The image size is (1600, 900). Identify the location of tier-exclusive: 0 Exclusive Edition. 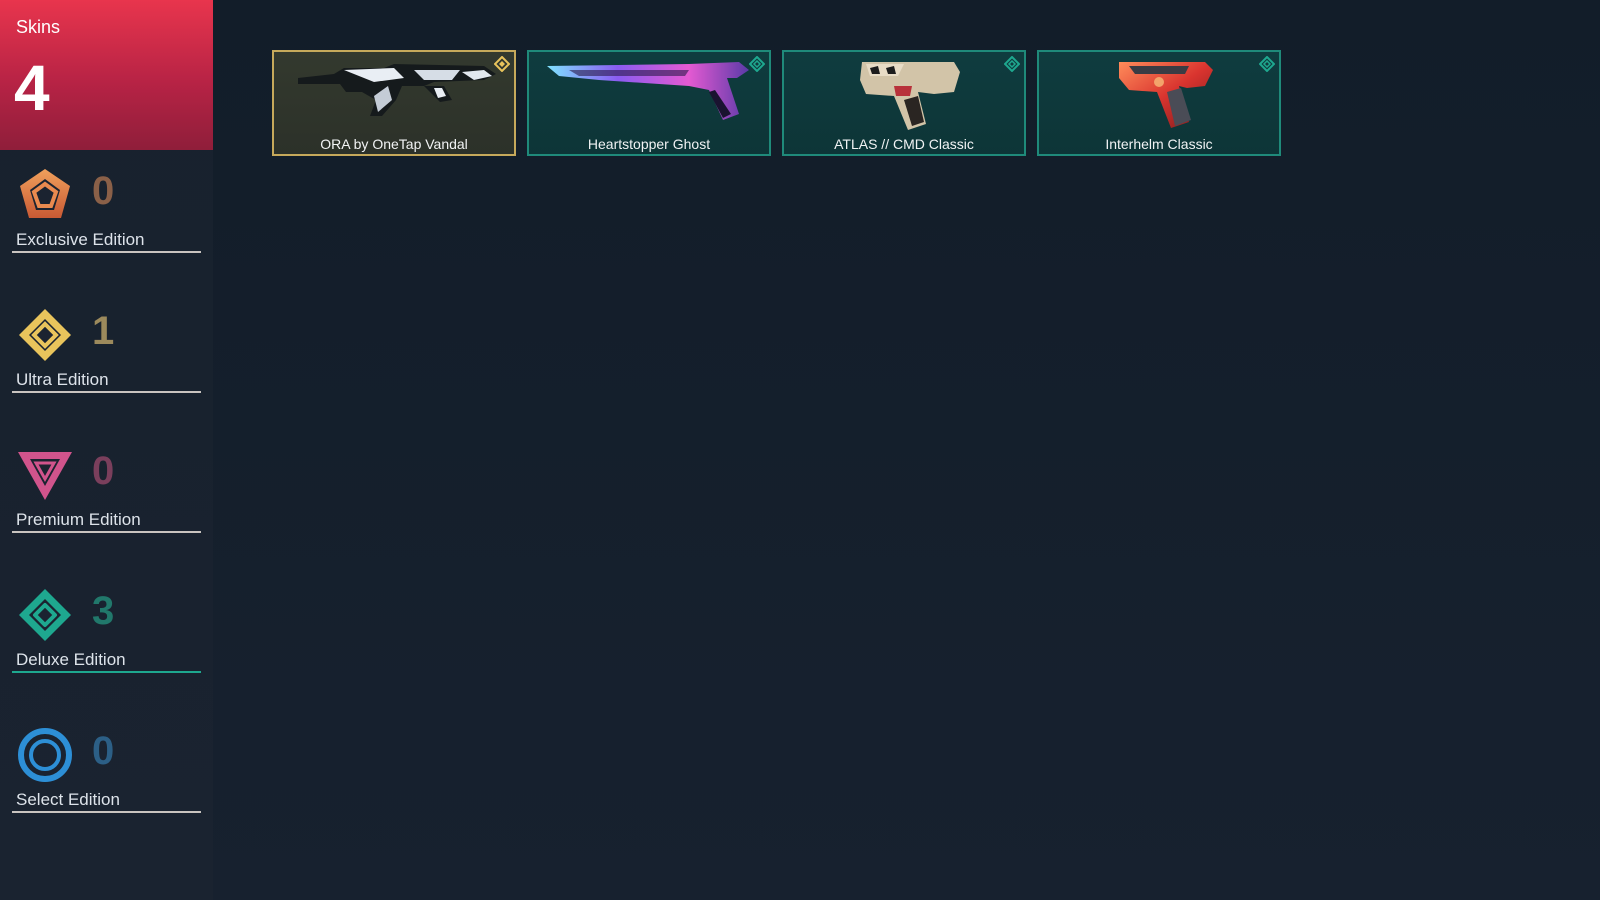
(106, 201).